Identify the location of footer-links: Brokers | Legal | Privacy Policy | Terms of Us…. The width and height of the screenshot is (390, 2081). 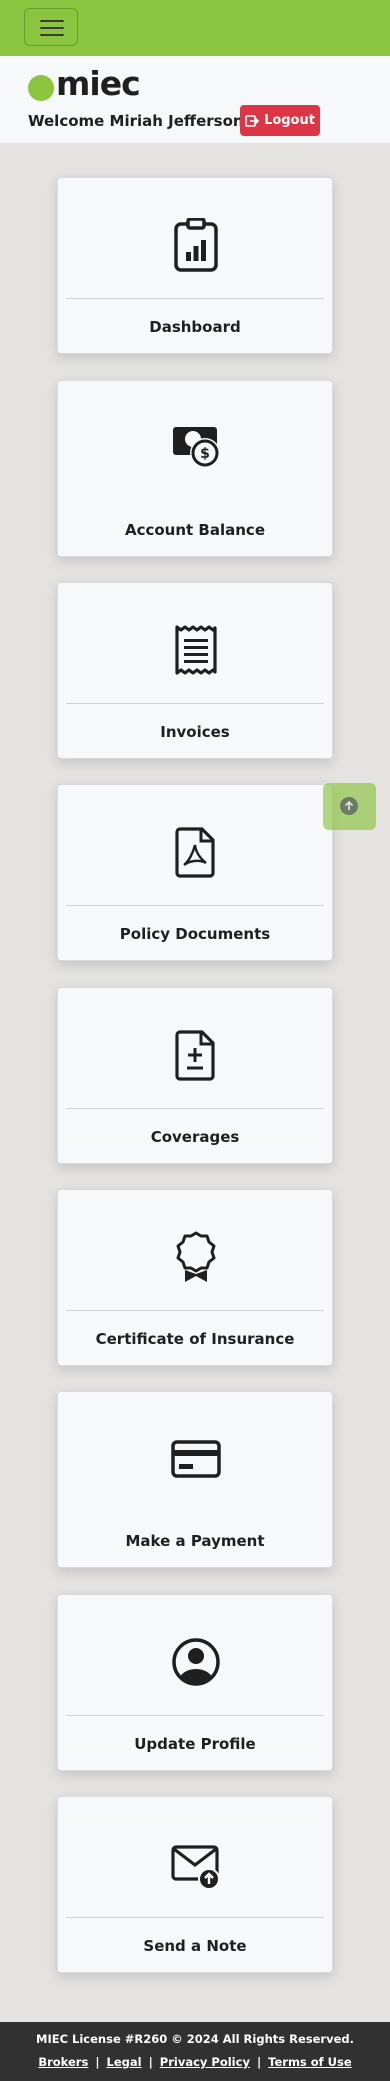
(195, 2062).